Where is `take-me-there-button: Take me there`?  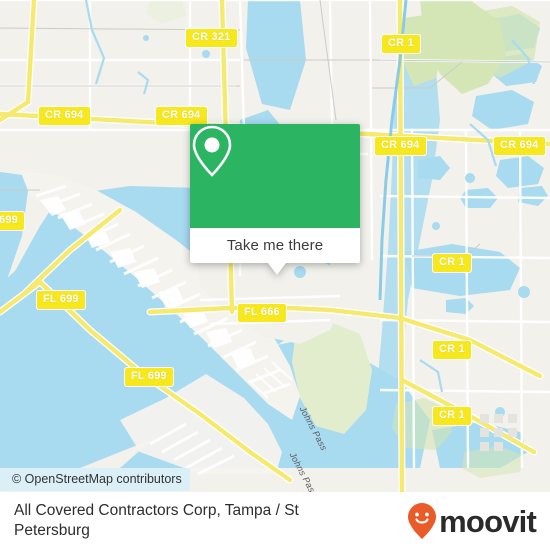 take-me-there-button: Take me there is located at coordinates (275, 245).